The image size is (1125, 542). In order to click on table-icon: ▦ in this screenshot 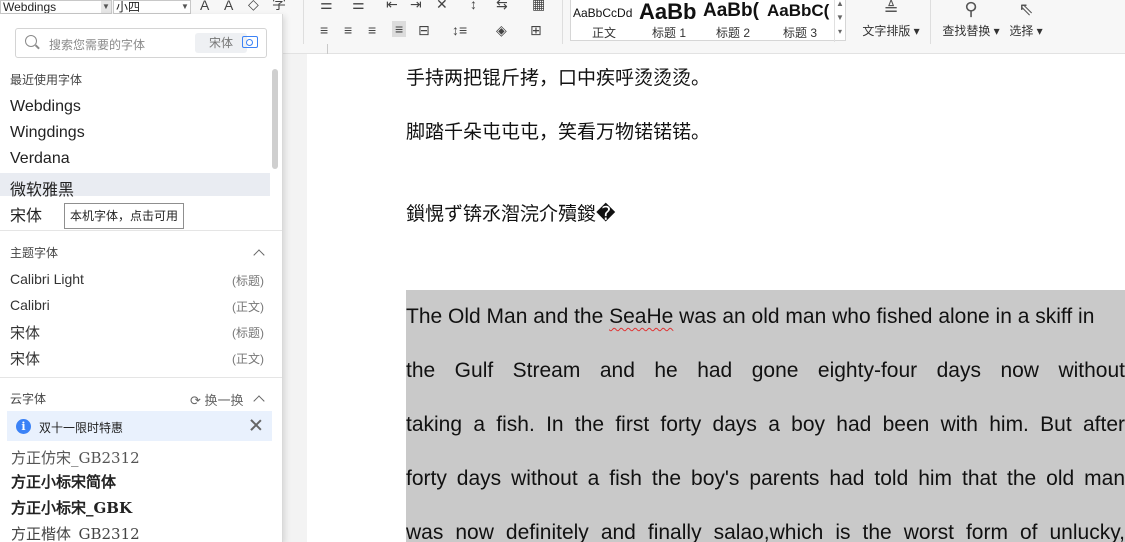, I will do `click(538, 5)`.